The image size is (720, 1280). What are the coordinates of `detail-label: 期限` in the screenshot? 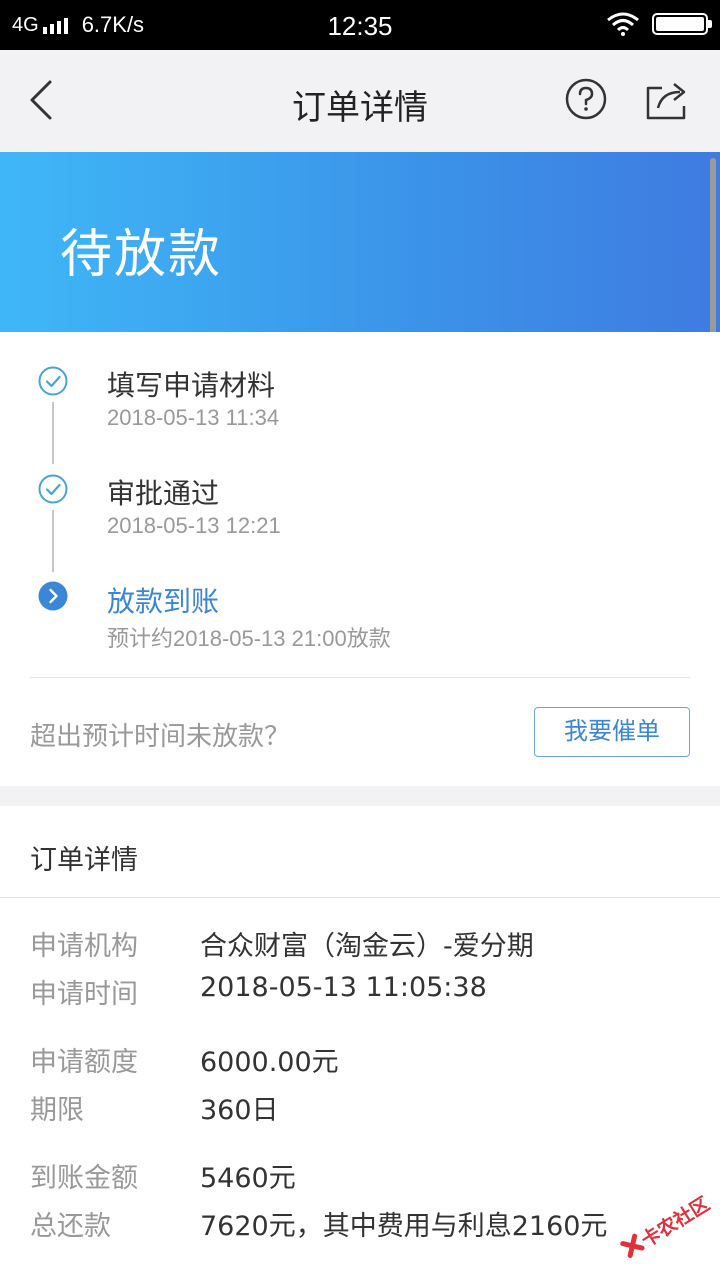 It's located at (57, 1110).